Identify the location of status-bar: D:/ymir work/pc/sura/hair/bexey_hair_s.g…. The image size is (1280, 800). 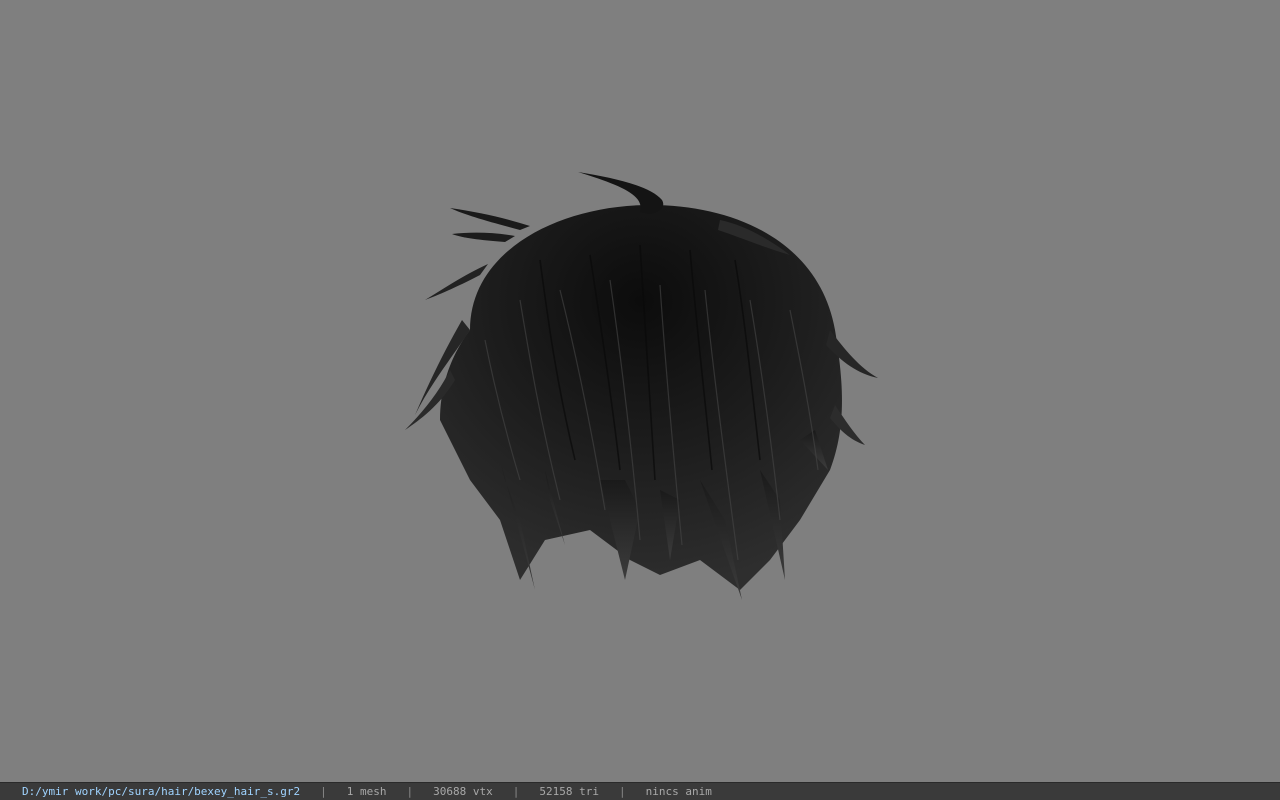
(640, 791).